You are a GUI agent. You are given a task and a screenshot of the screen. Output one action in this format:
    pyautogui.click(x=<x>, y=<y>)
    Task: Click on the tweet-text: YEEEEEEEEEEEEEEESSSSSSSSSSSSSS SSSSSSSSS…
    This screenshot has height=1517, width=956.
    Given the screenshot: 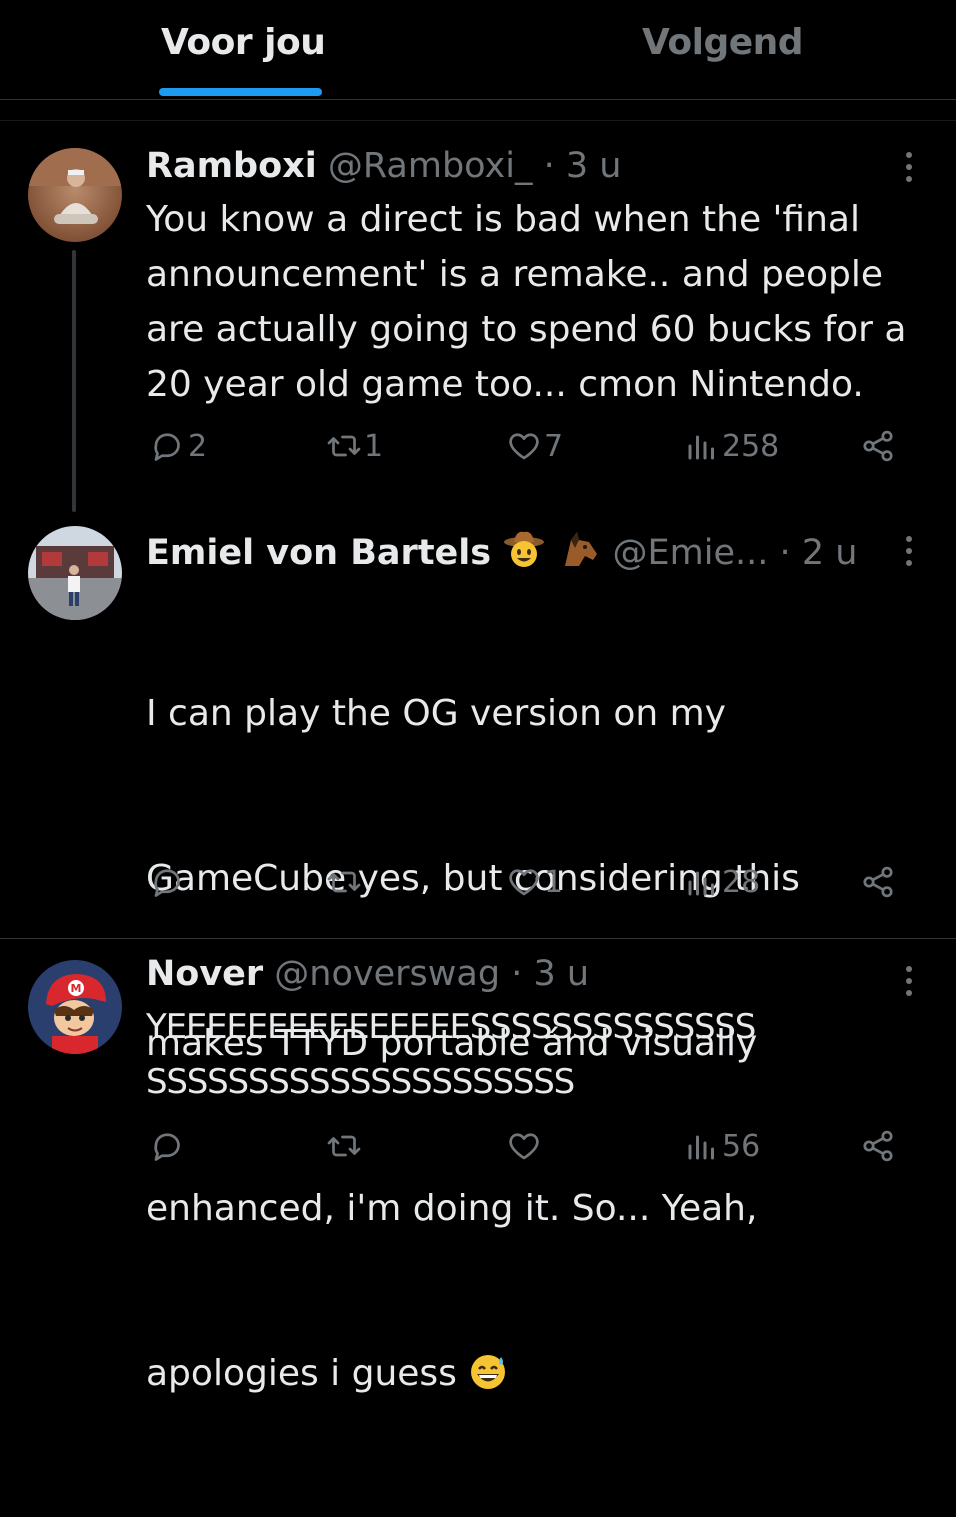 What is the action you would take?
    pyautogui.click(x=451, y=1054)
    